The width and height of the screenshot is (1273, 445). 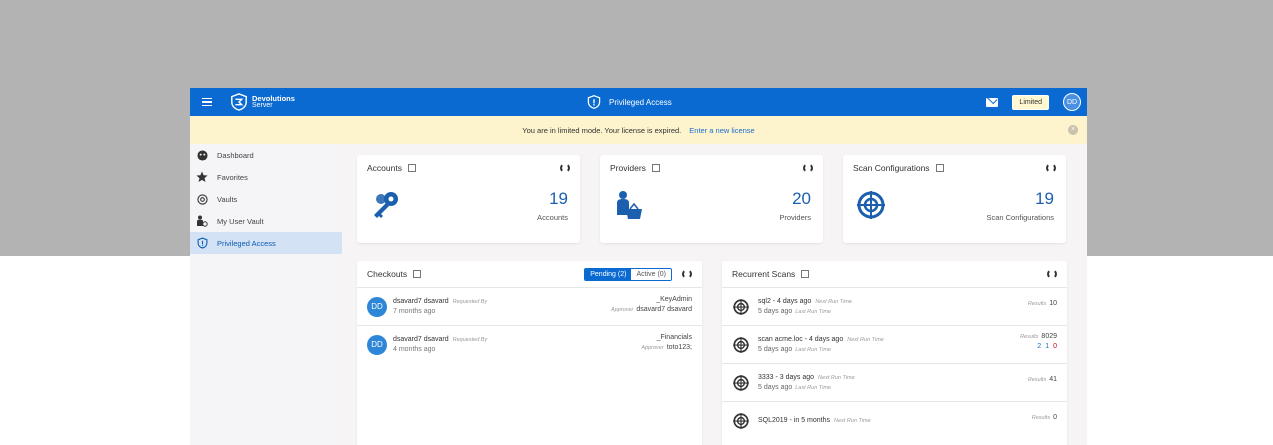 I want to click on logo-line2: Server, so click(x=262, y=105).